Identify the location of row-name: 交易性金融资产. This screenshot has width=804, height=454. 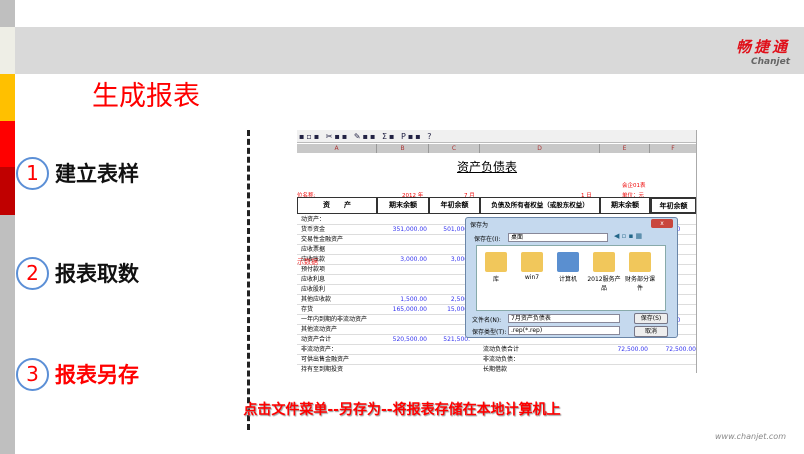
(322, 239).